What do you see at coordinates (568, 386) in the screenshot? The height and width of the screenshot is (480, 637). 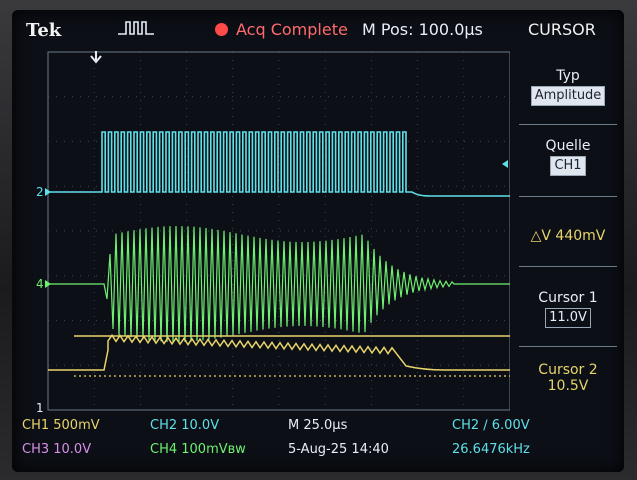 I see `cursor-2-value: 10.5V` at bounding box center [568, 386].